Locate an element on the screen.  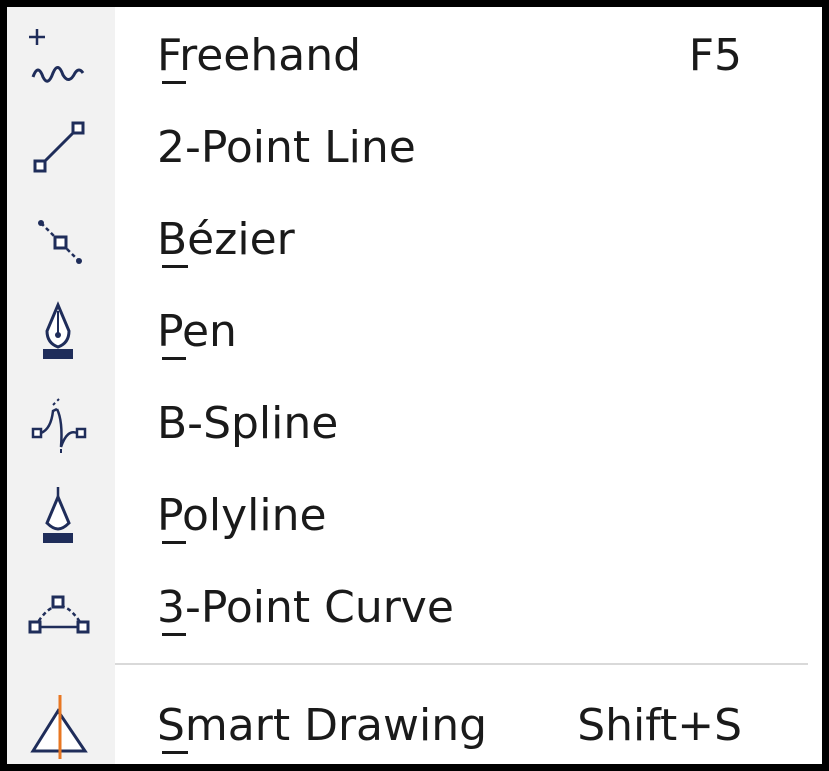
menu-item-label: 3-Point Curve is located at coordinates (305, 607).